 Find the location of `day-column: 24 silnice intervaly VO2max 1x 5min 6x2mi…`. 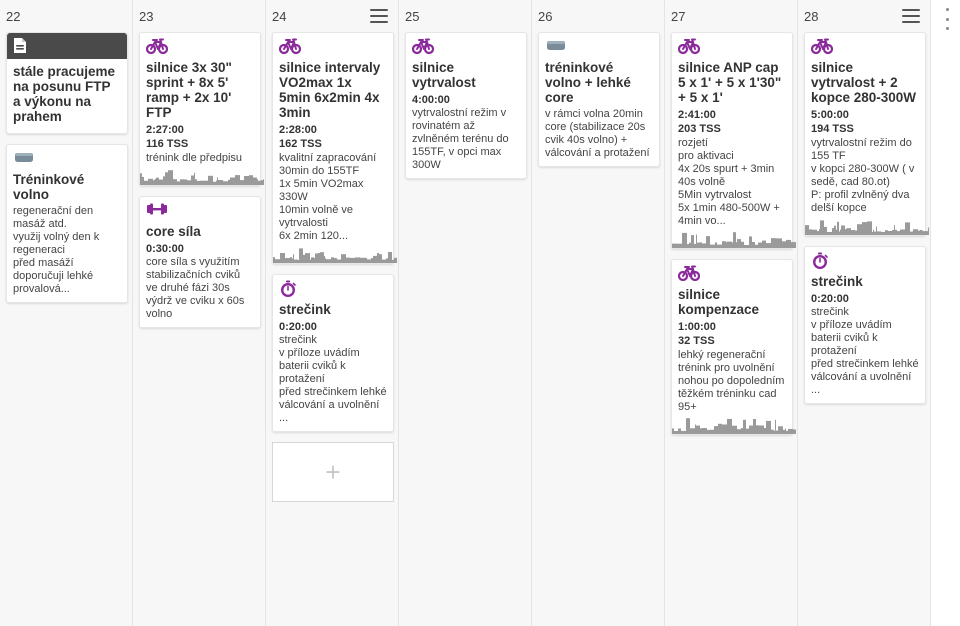

day-column: 24 silnice intervaly VO2max 1x 5min 6x2mi… is located at coordinates (332, 313).